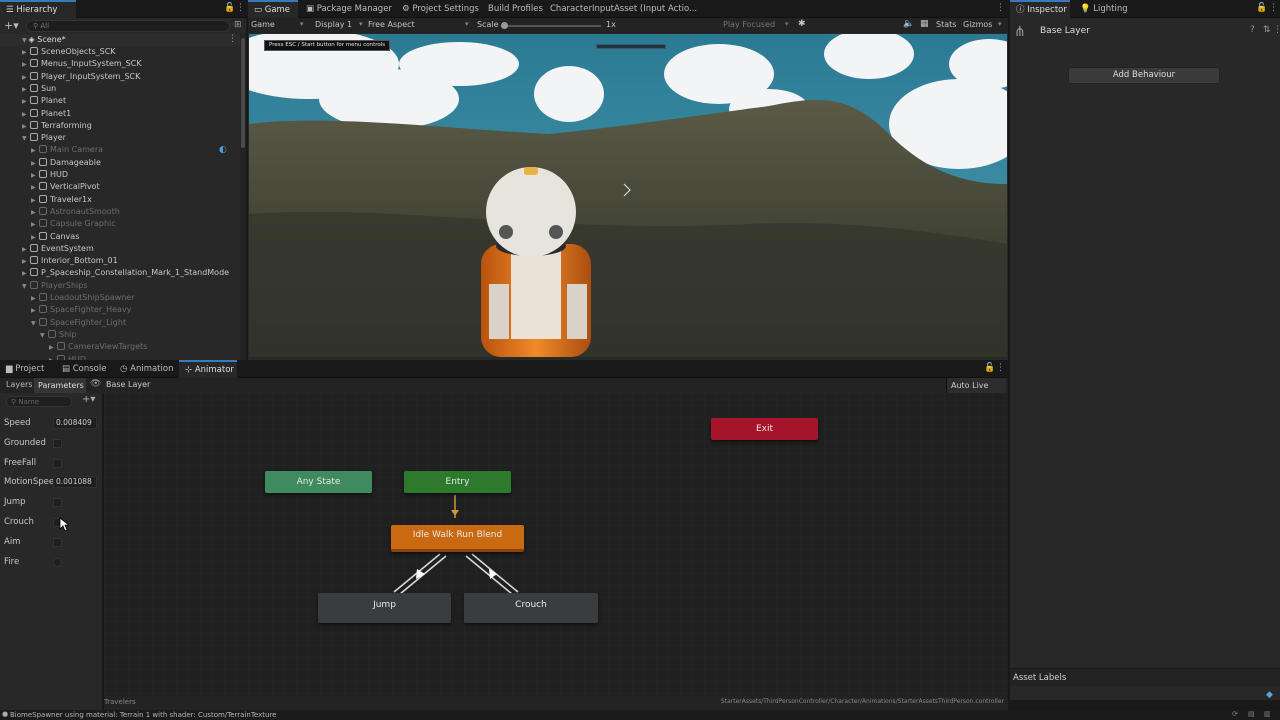 The width and height of the screenshot is (1280, 720). Describe the element at coordinates (44, 286) in the screenshot. I see `hierarchy-item: ▼ PlayerShips` at that location.